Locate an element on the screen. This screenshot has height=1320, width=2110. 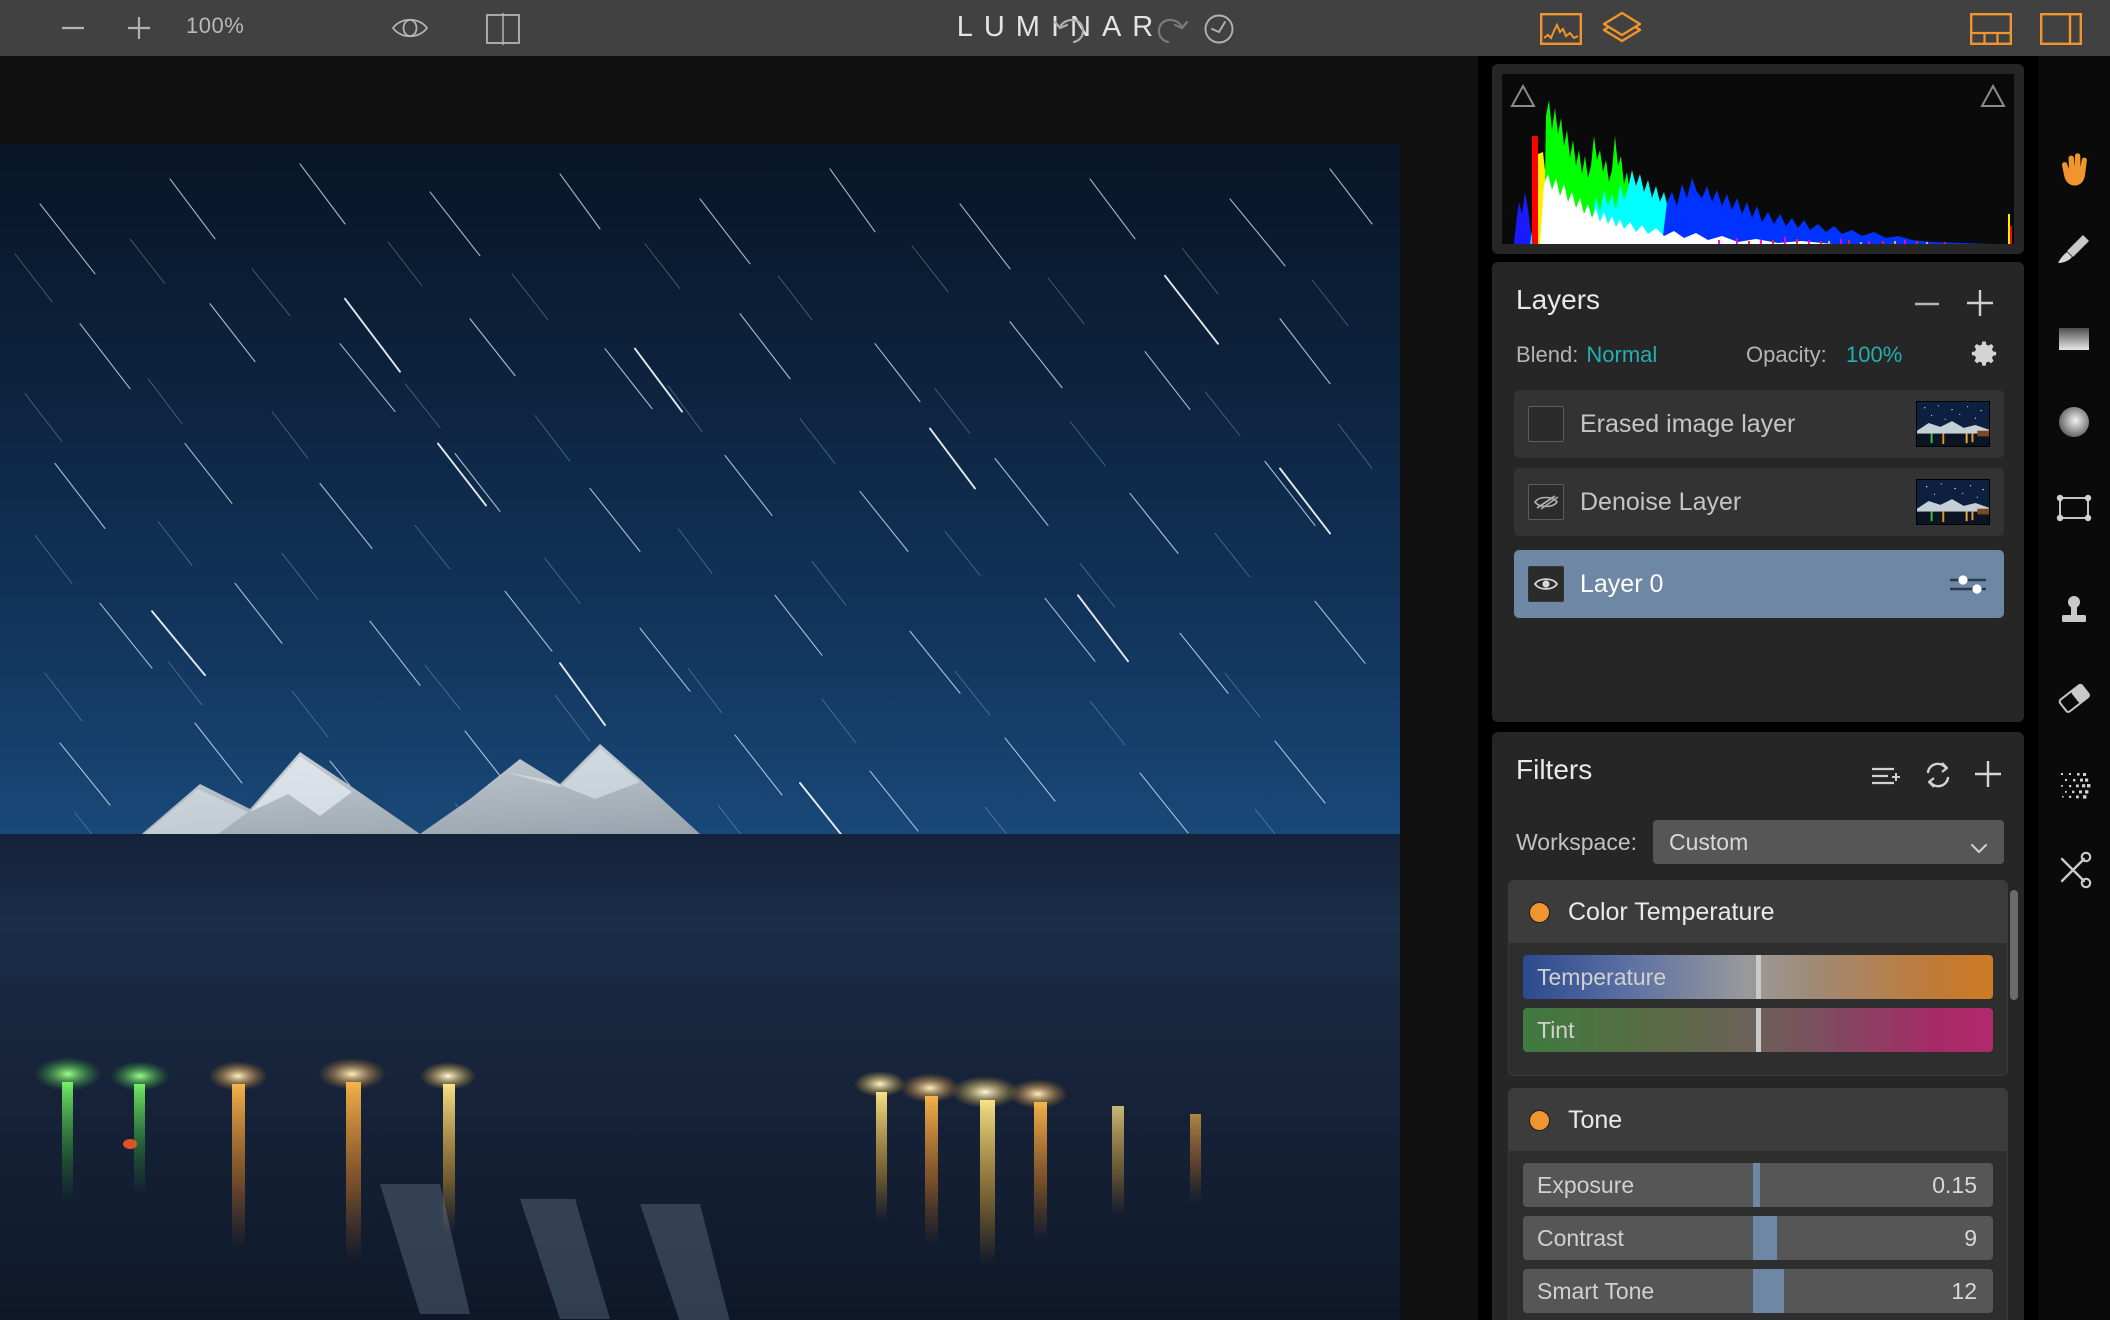
filter-body: Temperature Tint is located at coordinates (1758, 1009).